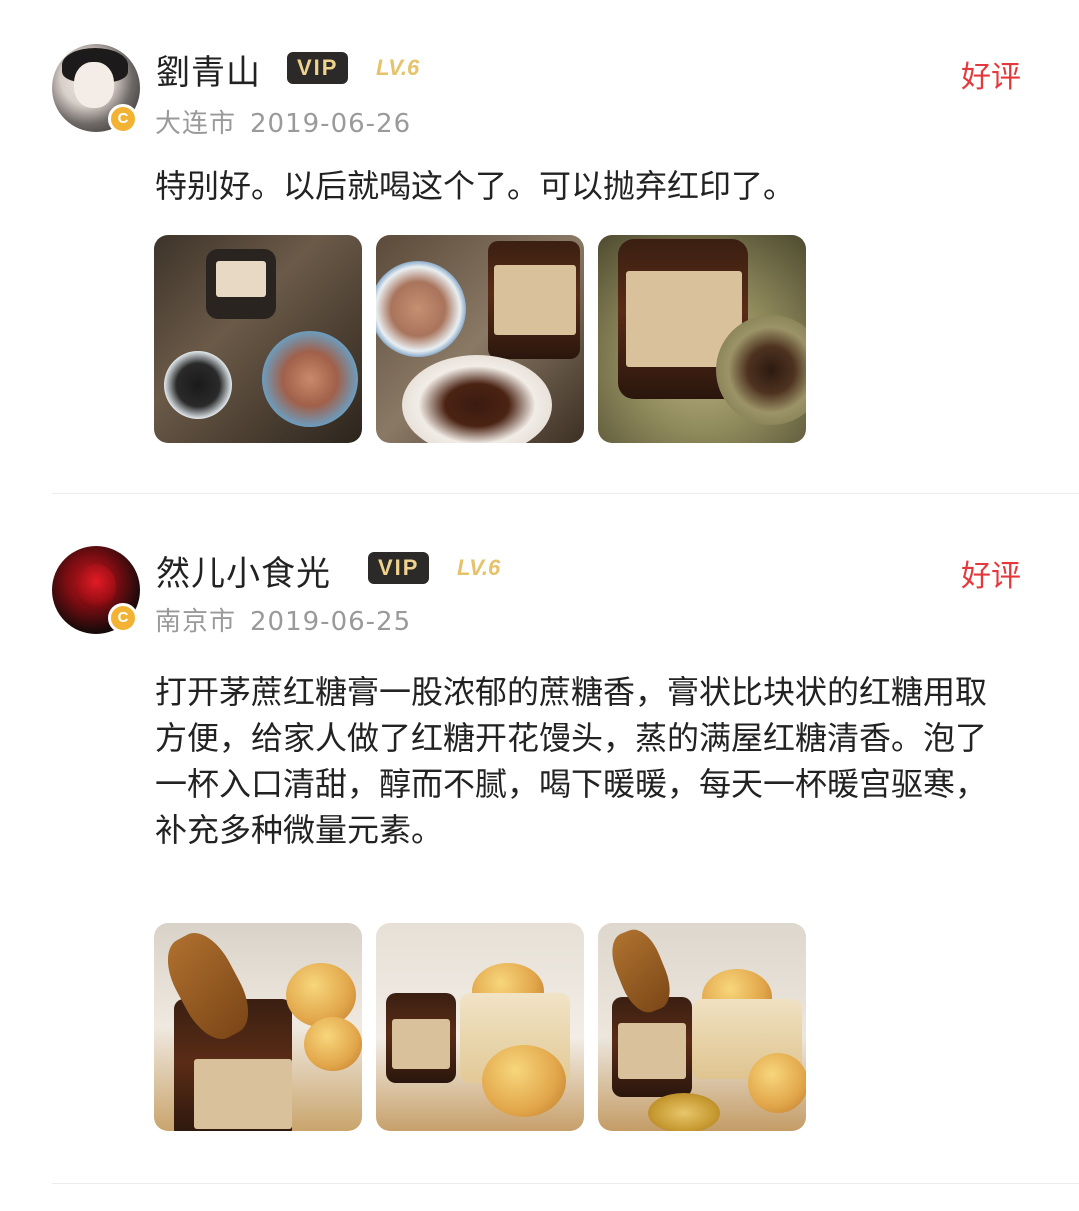 The height and width of the screenshot is (1211, 1079). I want to click on review-date: 2019-06-26, so click(331, 124).